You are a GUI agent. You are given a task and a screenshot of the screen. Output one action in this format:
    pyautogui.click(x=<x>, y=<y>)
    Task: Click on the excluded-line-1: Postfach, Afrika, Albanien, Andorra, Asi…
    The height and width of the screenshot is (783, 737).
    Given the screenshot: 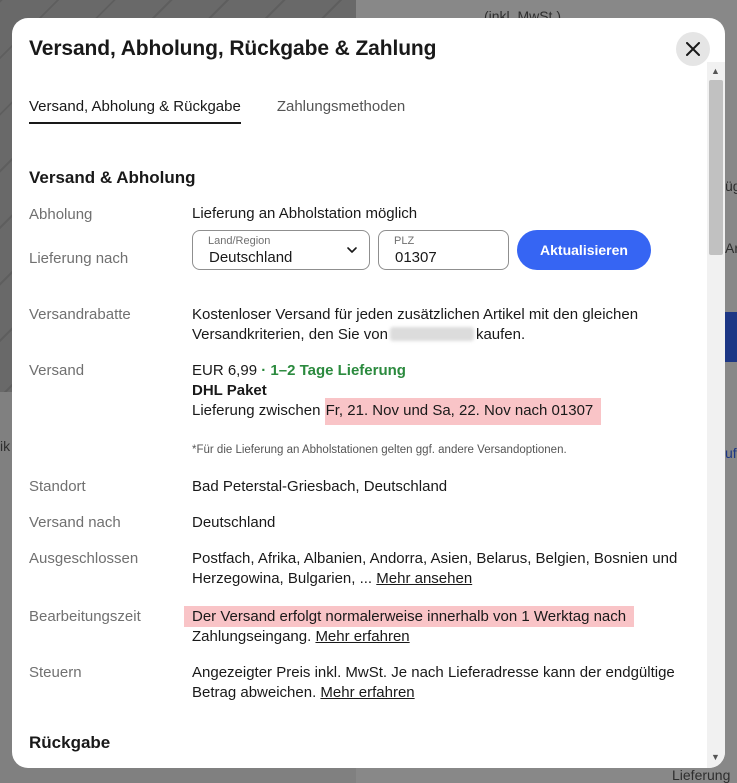 What is the action you would take?
    pyautogui.click(x=435, y=558)
    